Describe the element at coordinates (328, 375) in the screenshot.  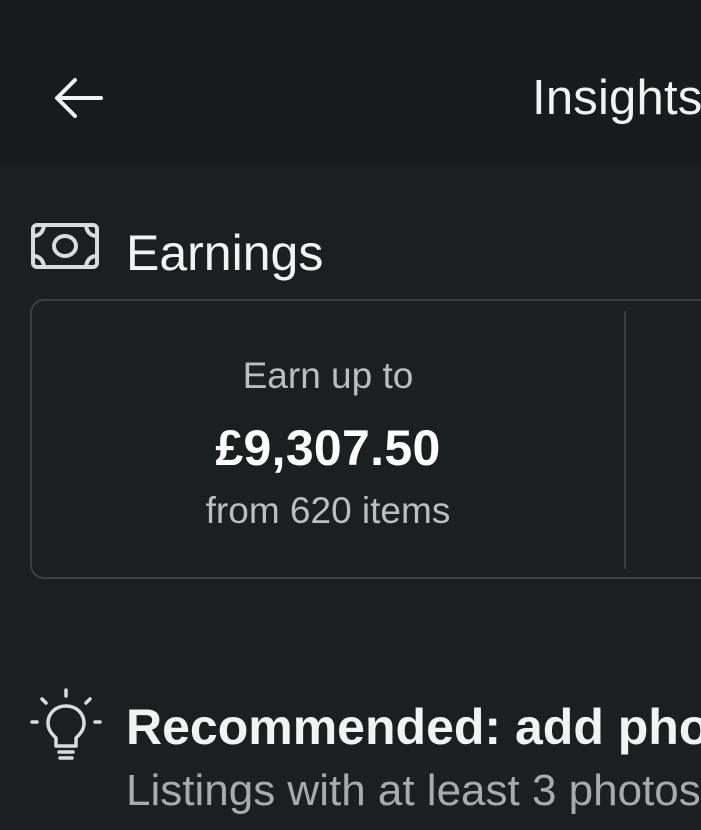
I see `earn-label: Earn up to` at that location.